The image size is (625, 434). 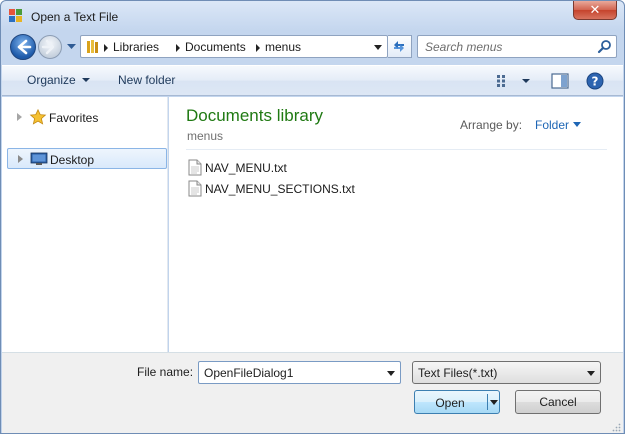 I want to click on back-arrow-icon, so click(x=24, y=47).